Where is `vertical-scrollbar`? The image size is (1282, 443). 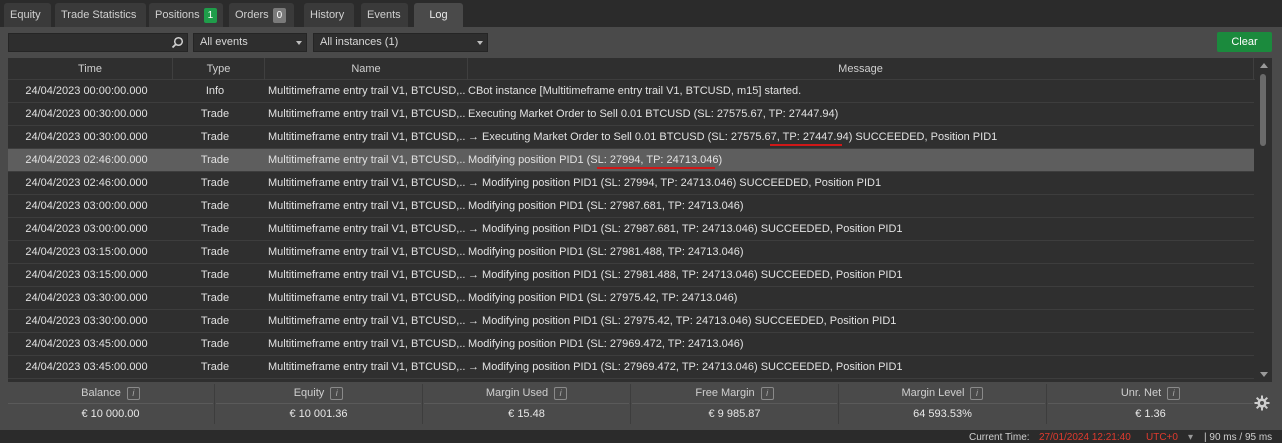
vertical-scrollbar is located at coordinates (1263, 220).